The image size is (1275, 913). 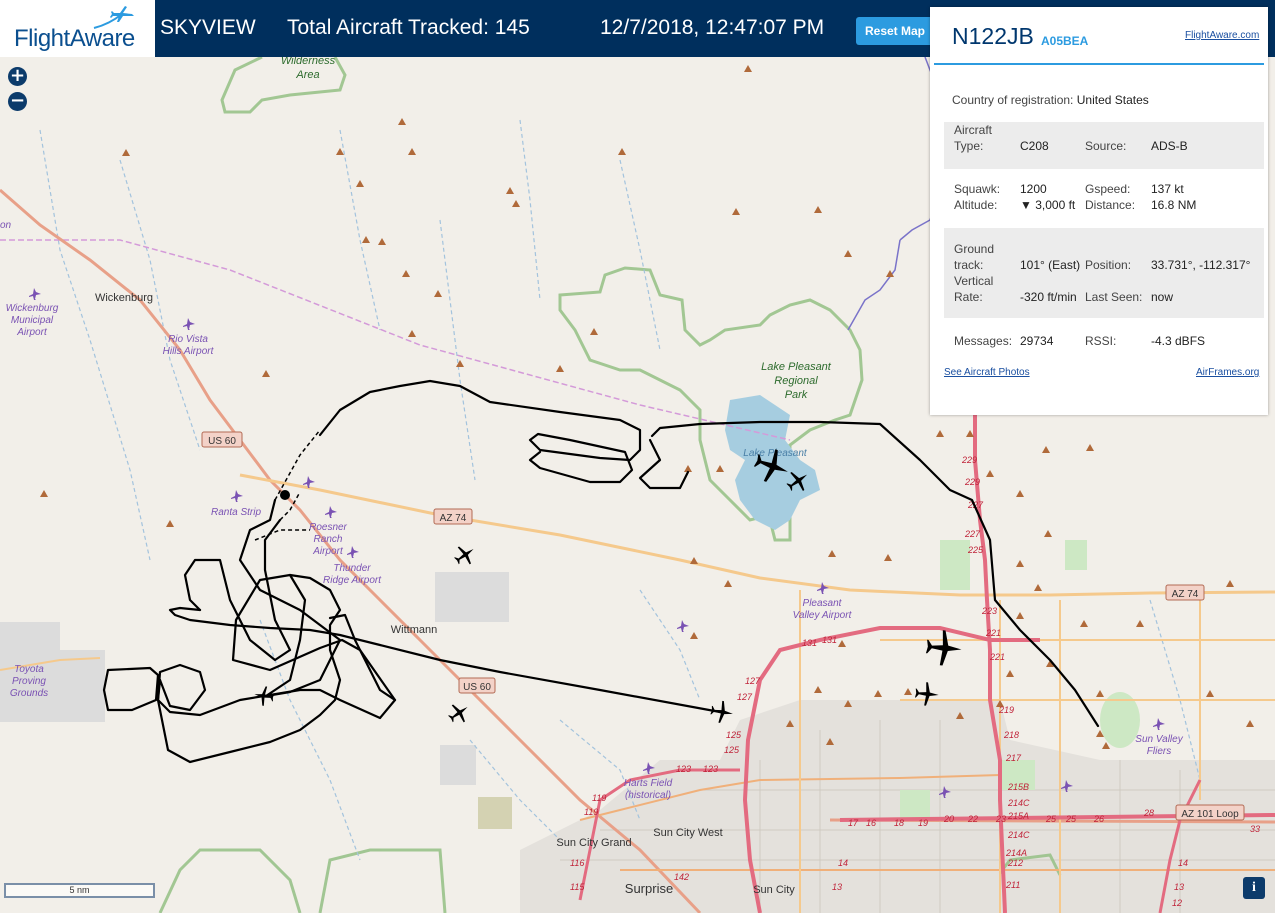 I want to click on map-label: Sun Valley, so click(x=1159, y=739).